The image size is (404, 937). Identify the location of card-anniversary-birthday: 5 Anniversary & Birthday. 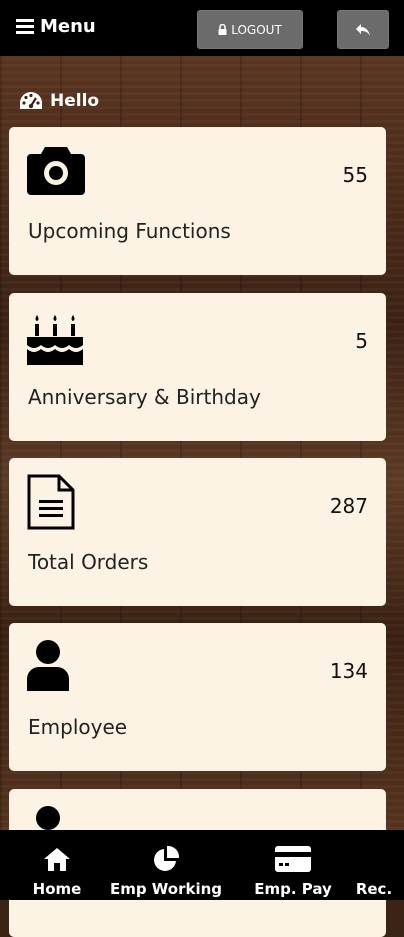
(197, 367).